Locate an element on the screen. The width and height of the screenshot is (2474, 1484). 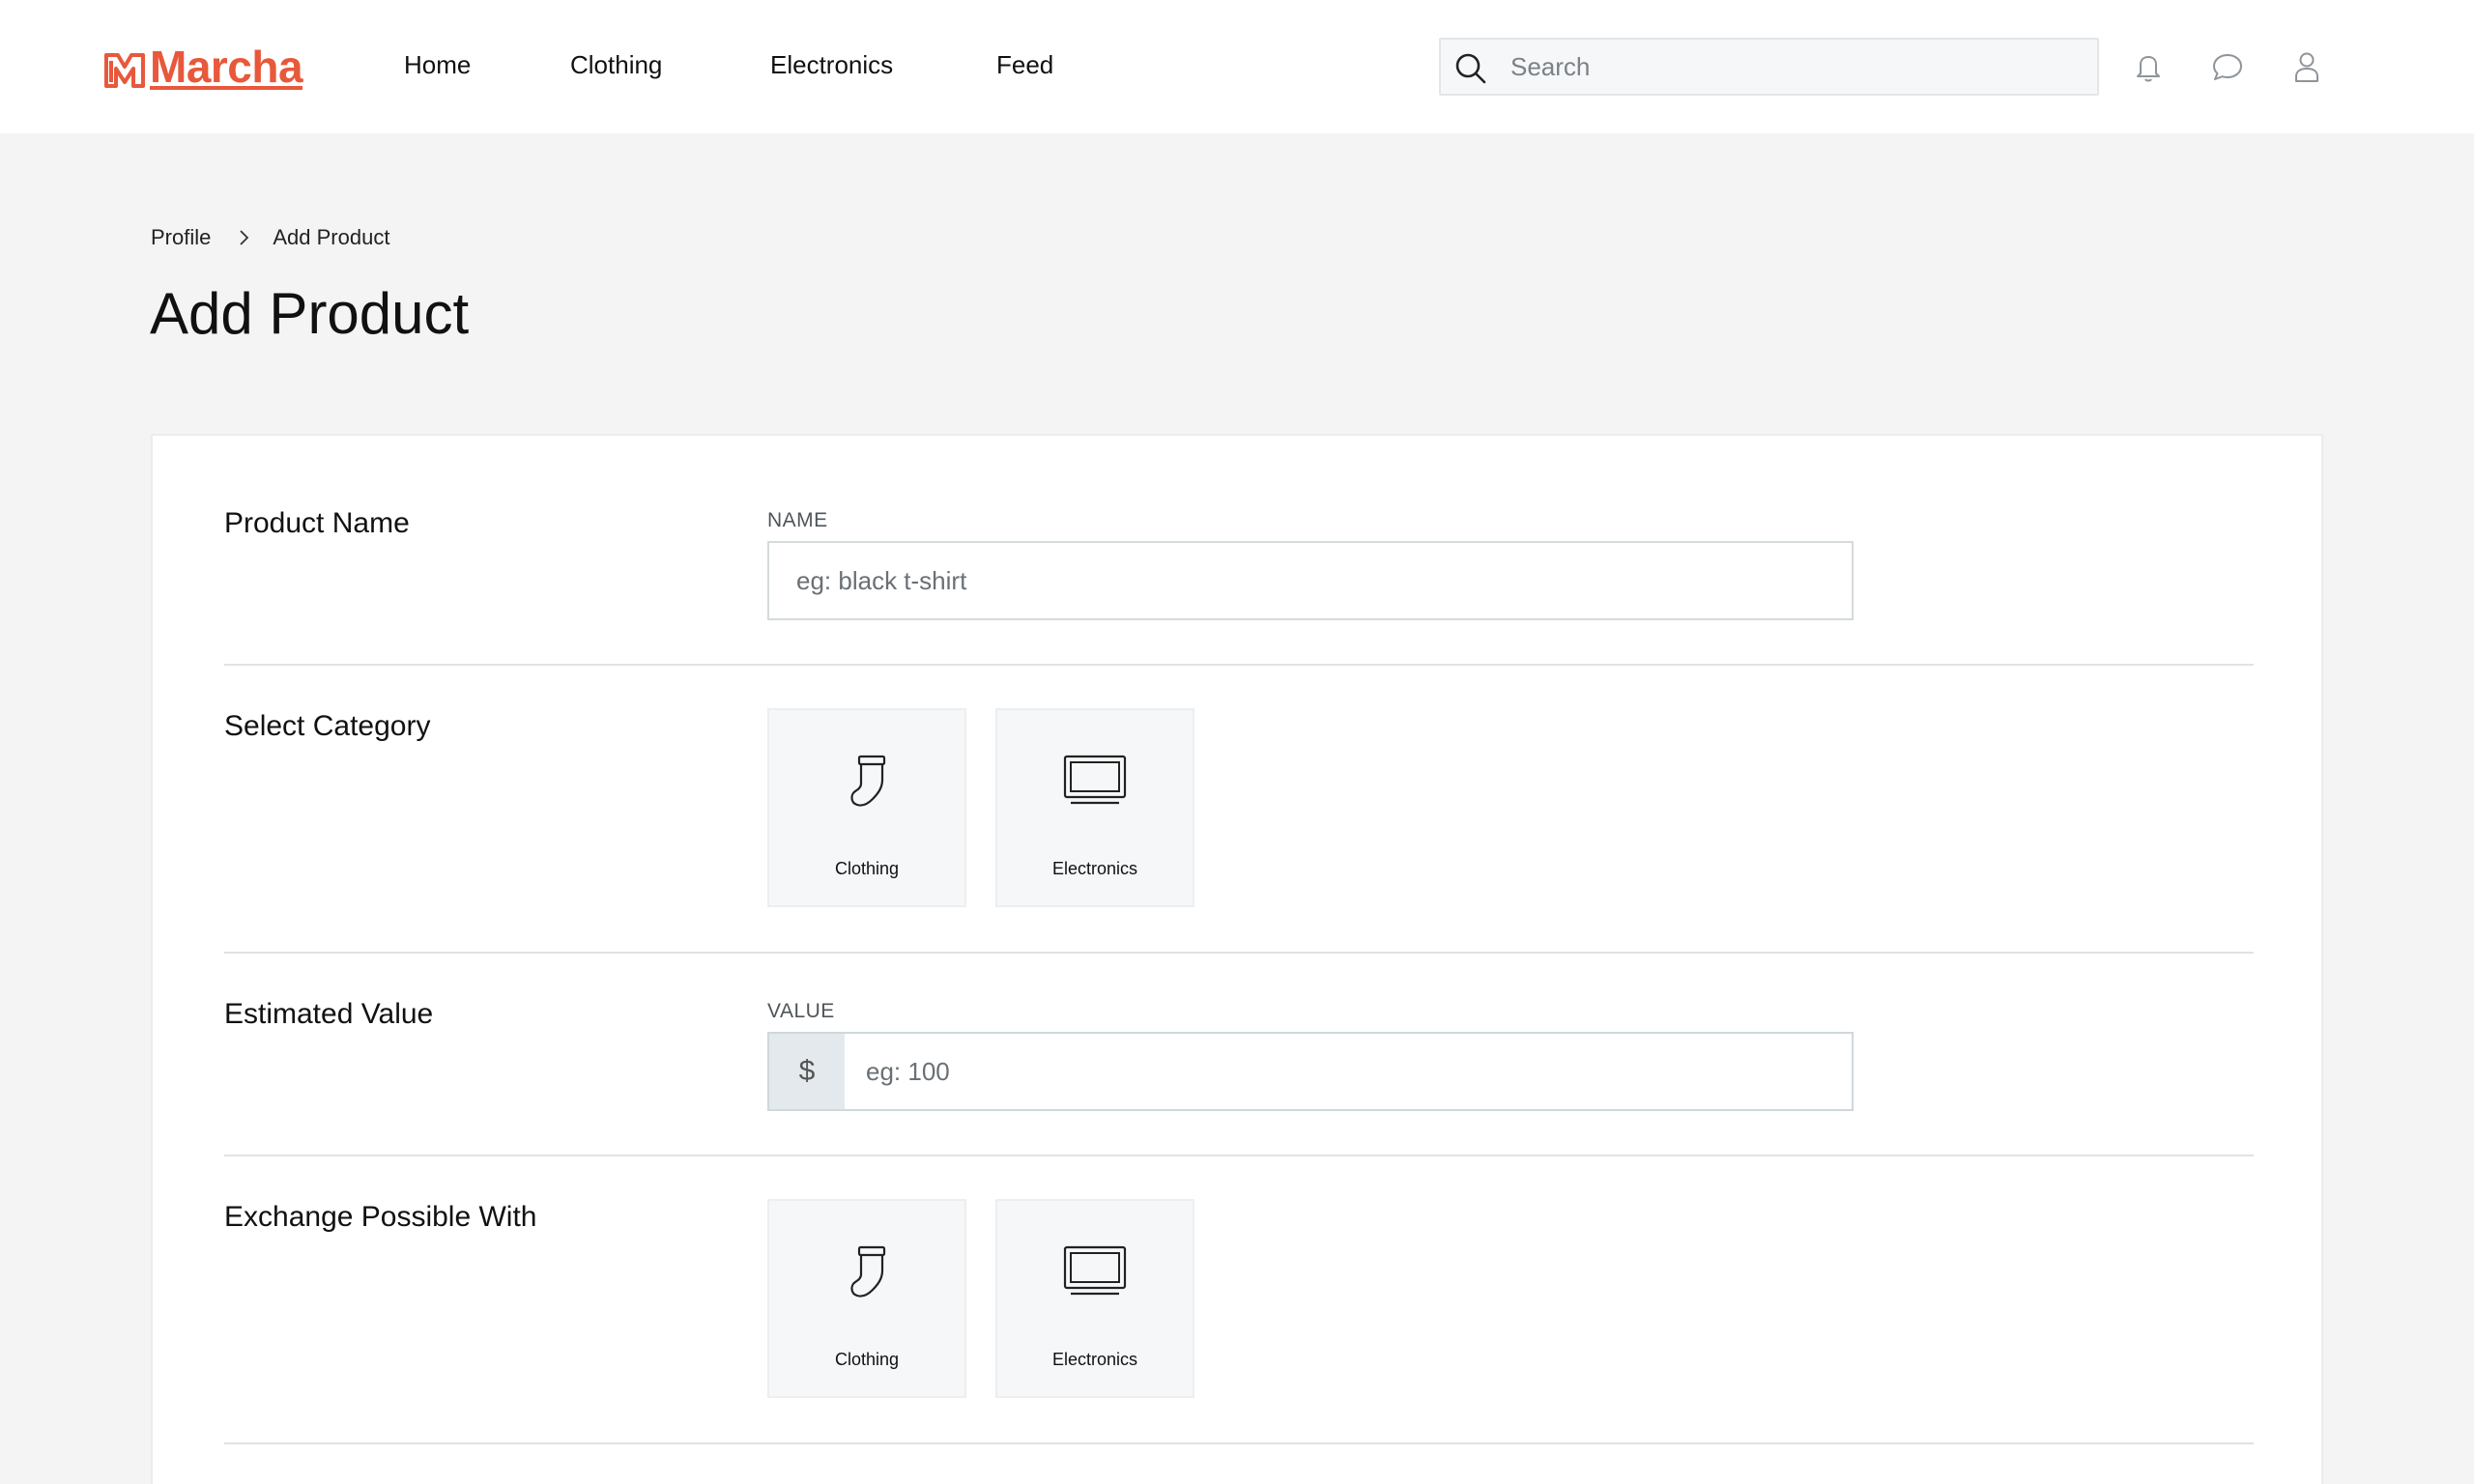
select-category-label: Select Category is located at coordinates (328, 726).